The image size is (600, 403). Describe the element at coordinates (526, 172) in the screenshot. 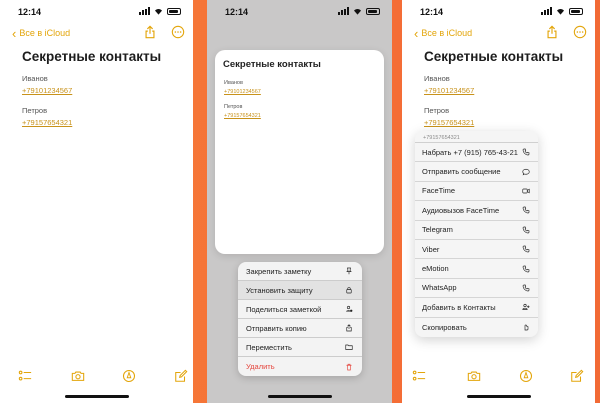

I see `message-icon` at that location.